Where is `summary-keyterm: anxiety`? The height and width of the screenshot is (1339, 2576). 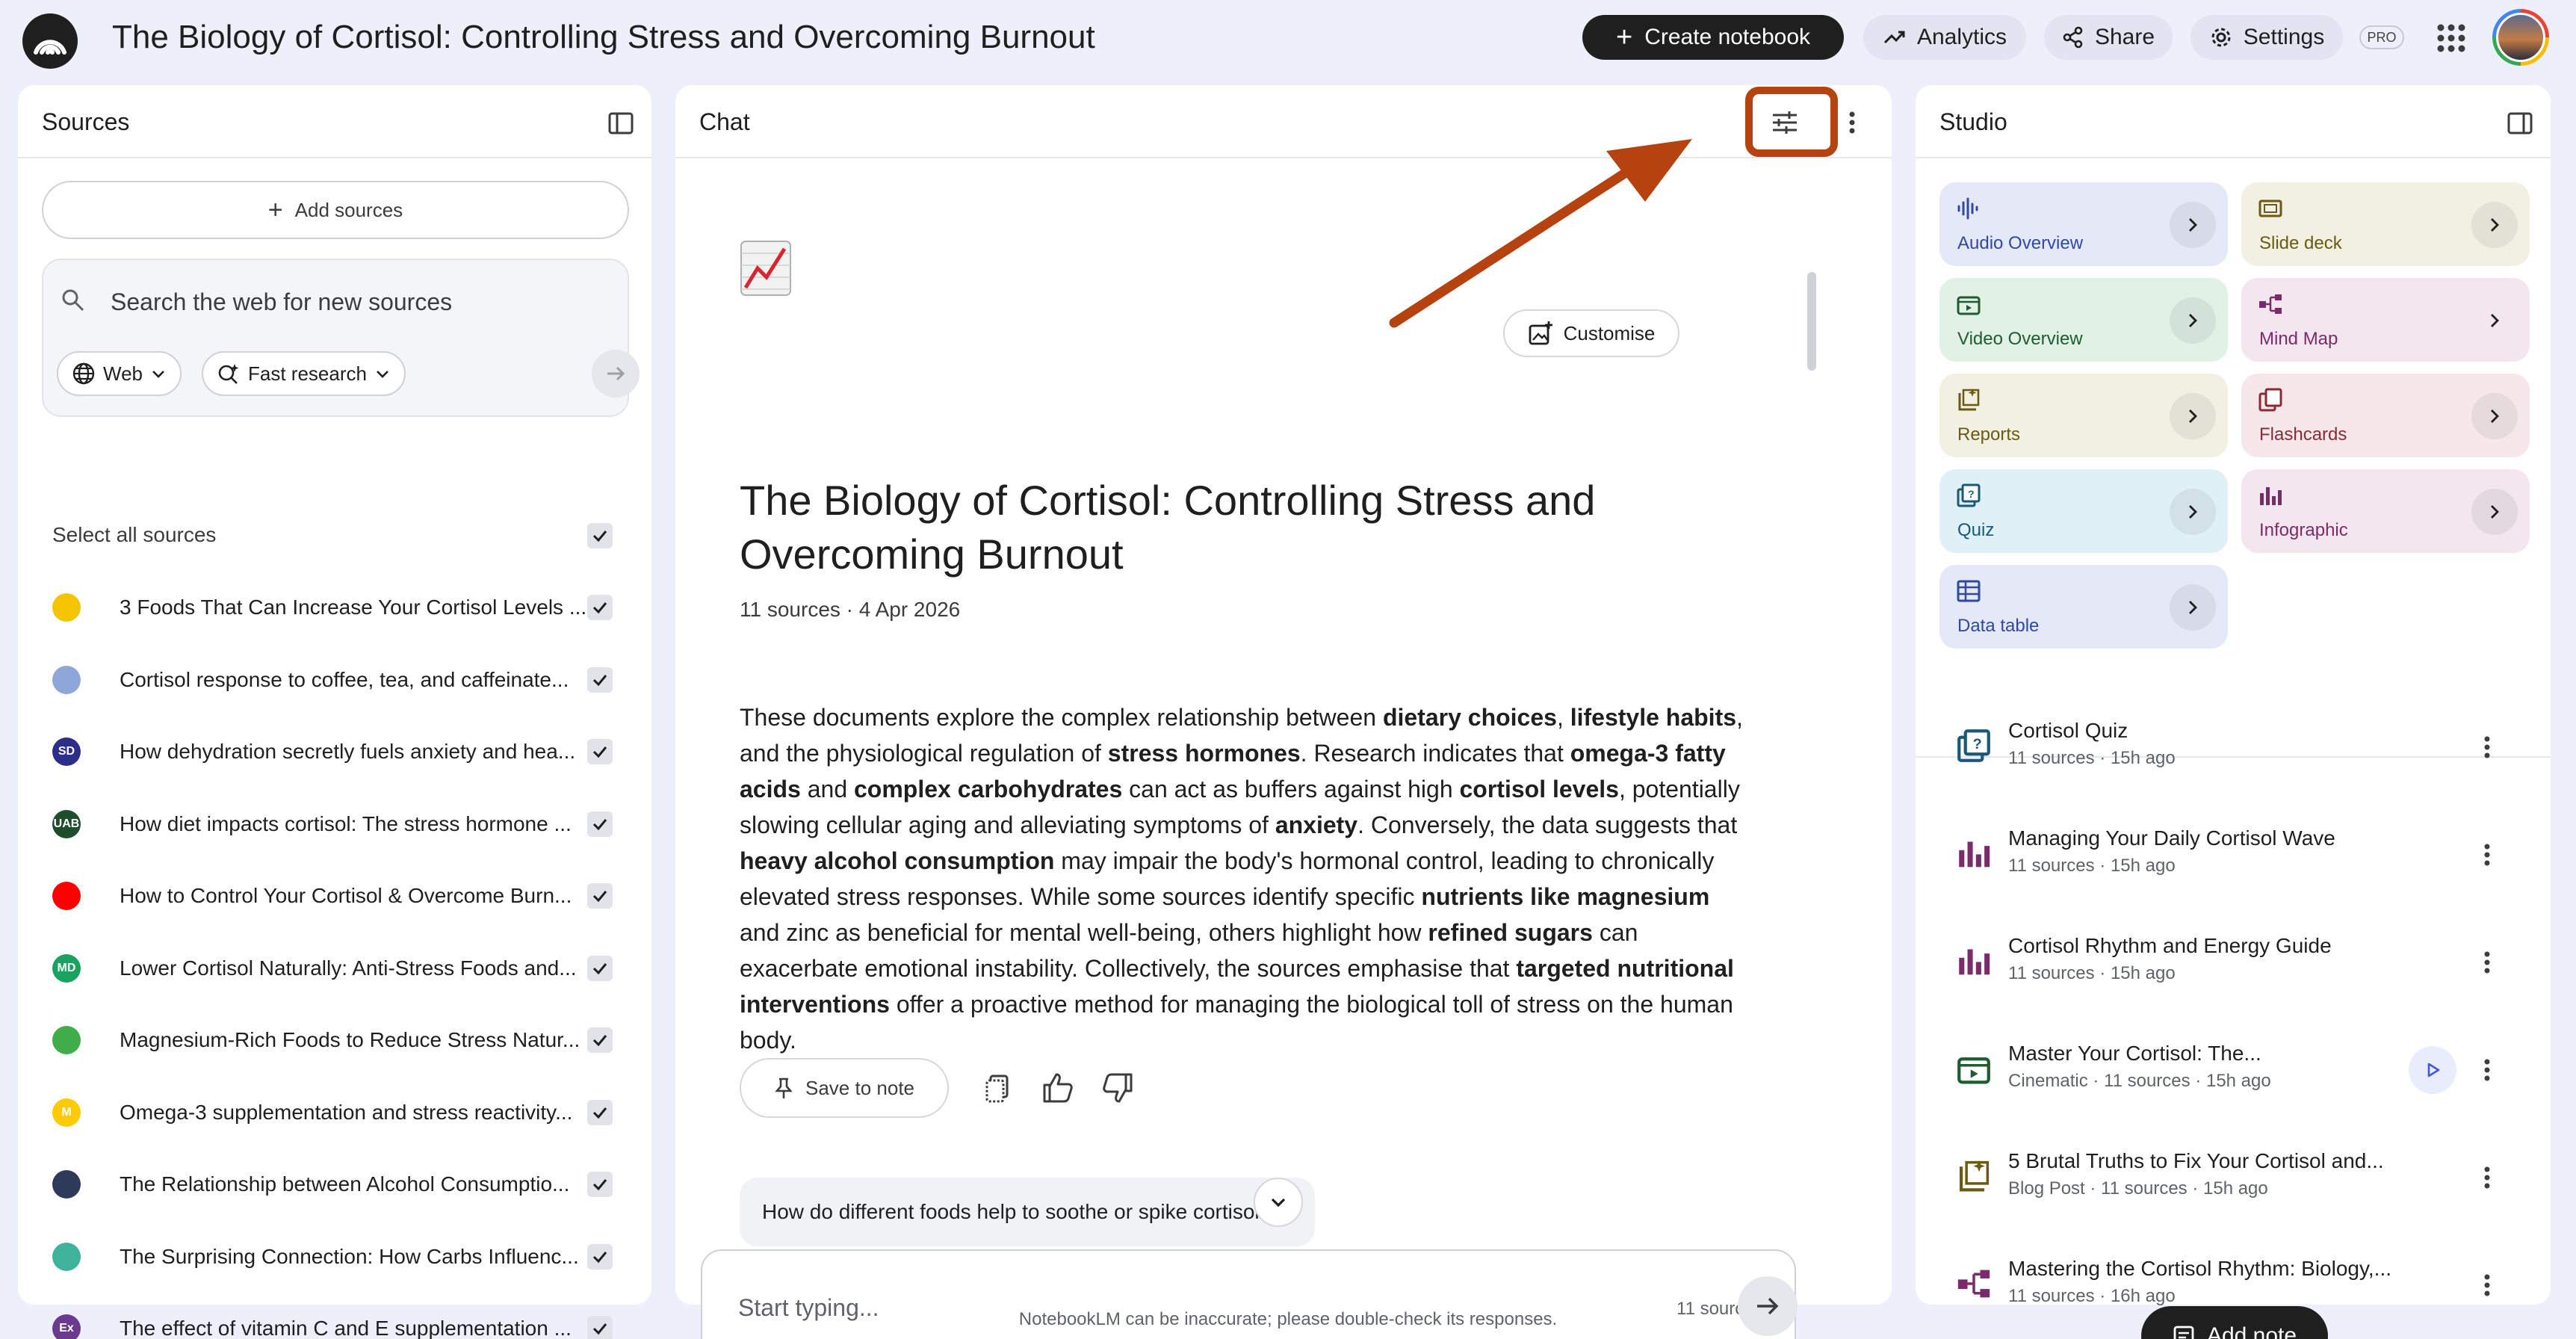 summary-keyterm: anxiety is located at coordinates (1316, 824).